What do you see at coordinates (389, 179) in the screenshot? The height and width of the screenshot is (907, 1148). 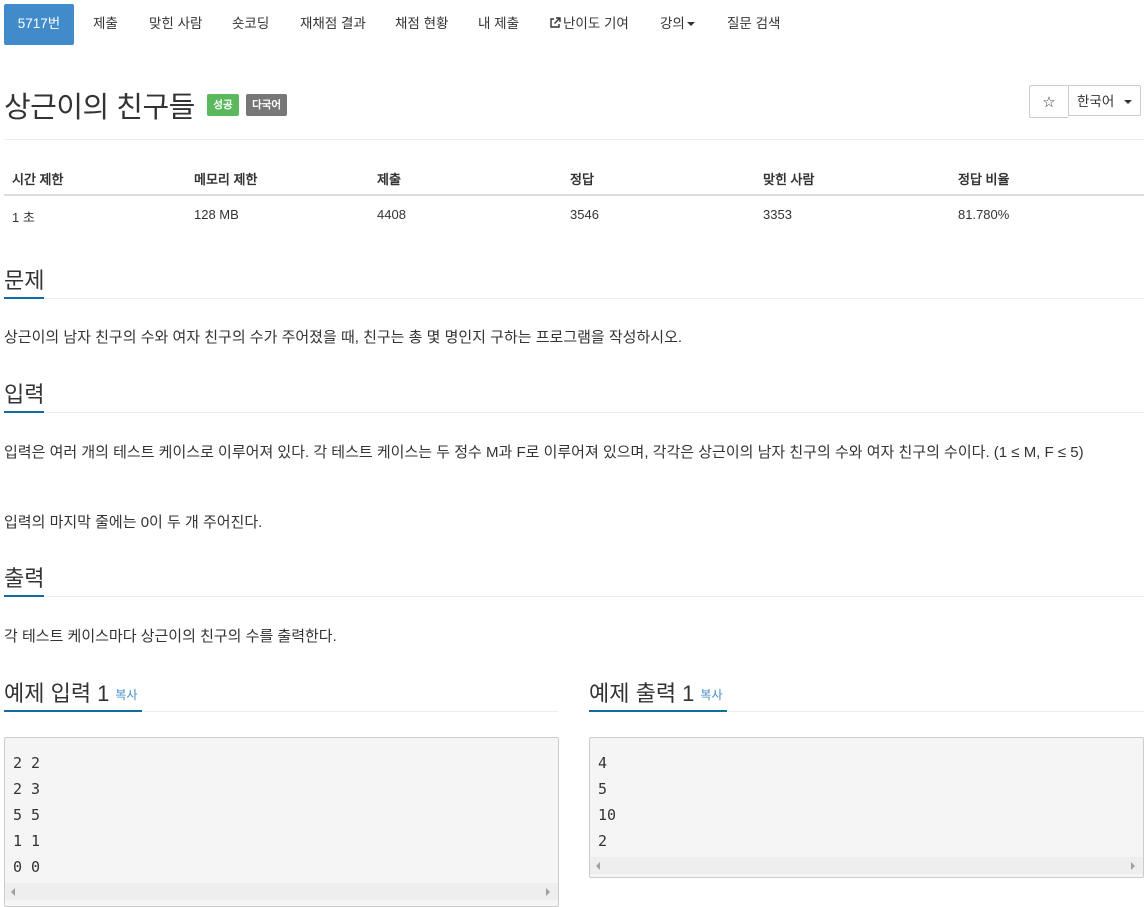 I see `table-header-submissions: 제출` at bounding box center [389, 179].